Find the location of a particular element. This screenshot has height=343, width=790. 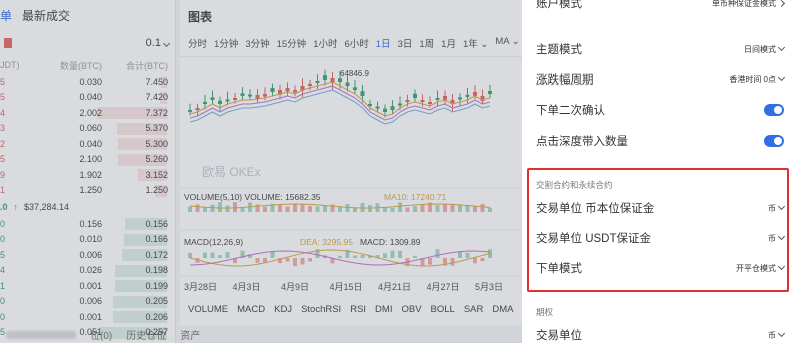

ask-amount: 0.060 is located at coordinates (90, 128).